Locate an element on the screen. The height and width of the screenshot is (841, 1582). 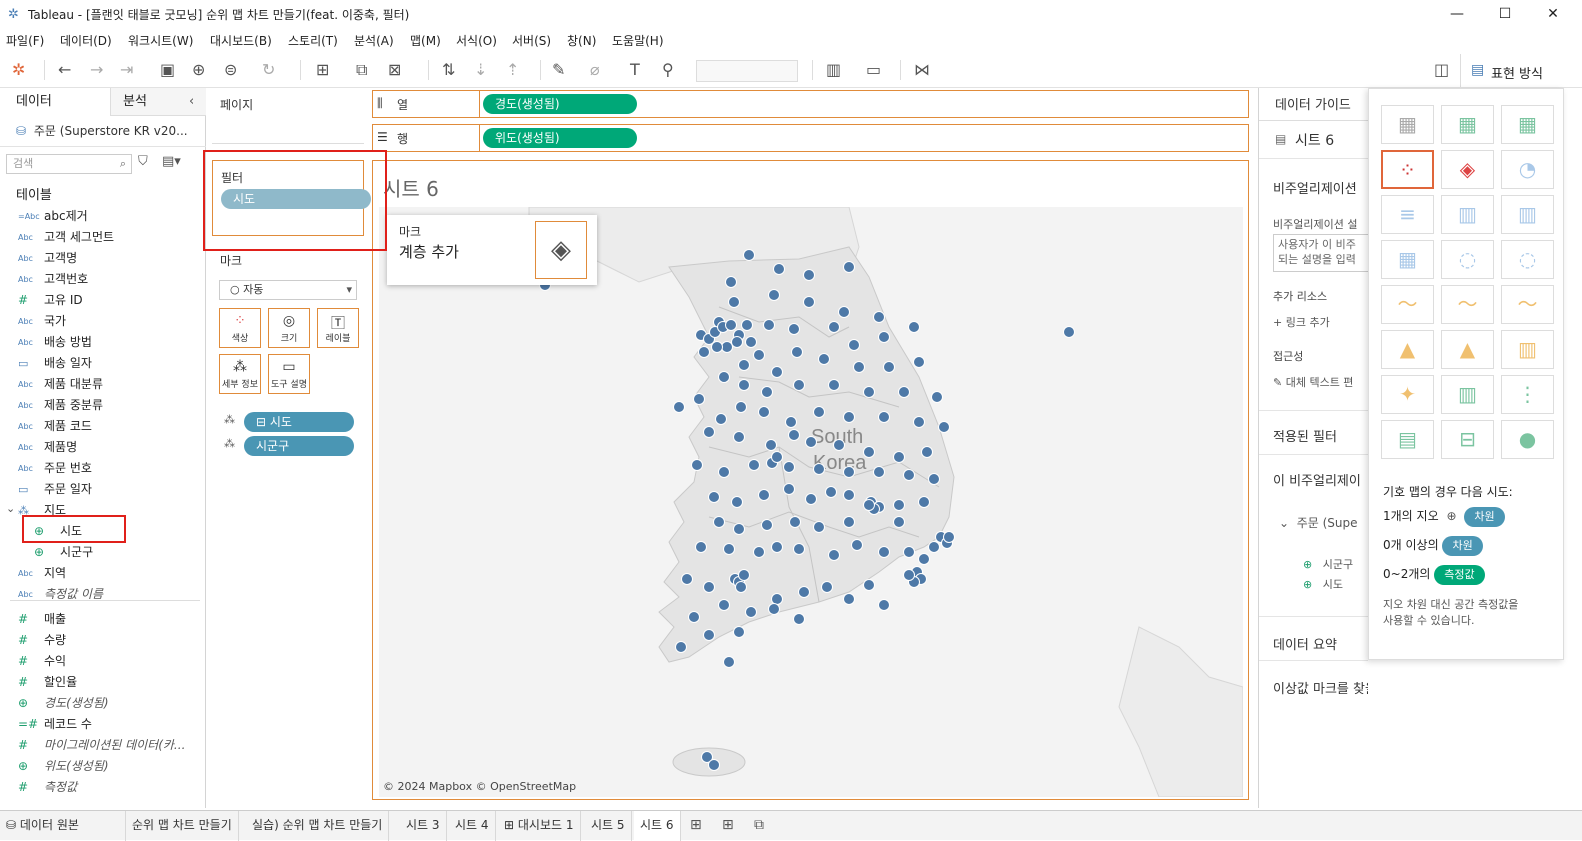
minimize-button: — is located at coordinates (1457, 14).